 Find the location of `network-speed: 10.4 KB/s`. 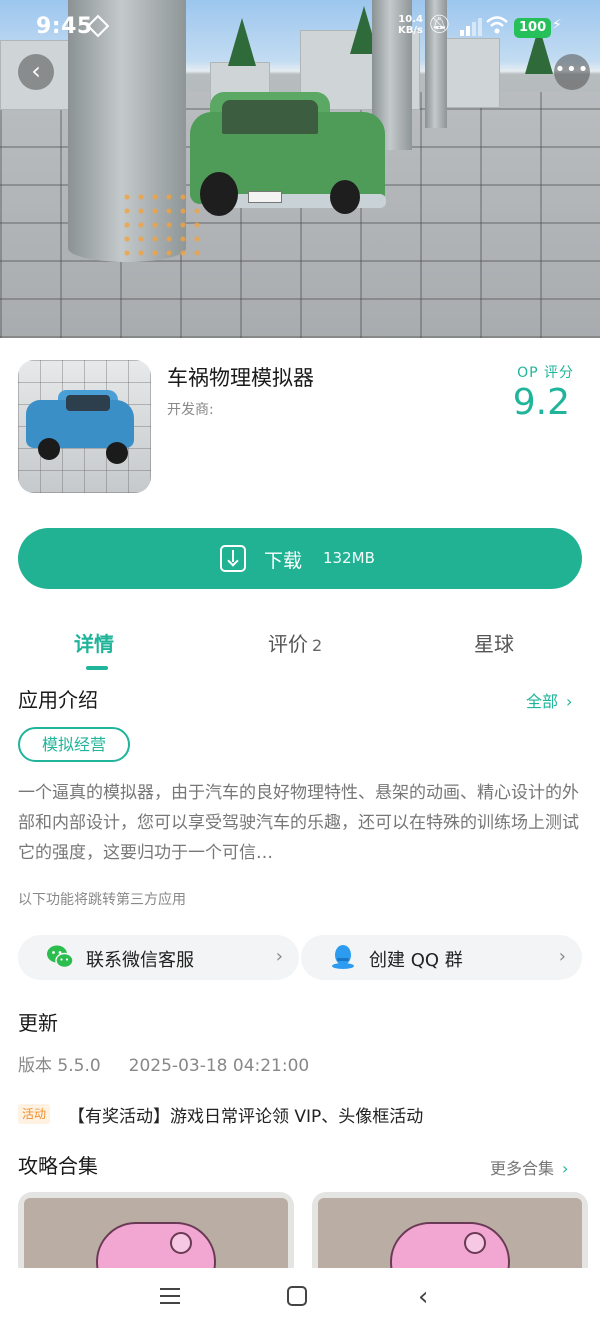

network-speed: 10.4 KB/s is located at coordinates (410, 25).